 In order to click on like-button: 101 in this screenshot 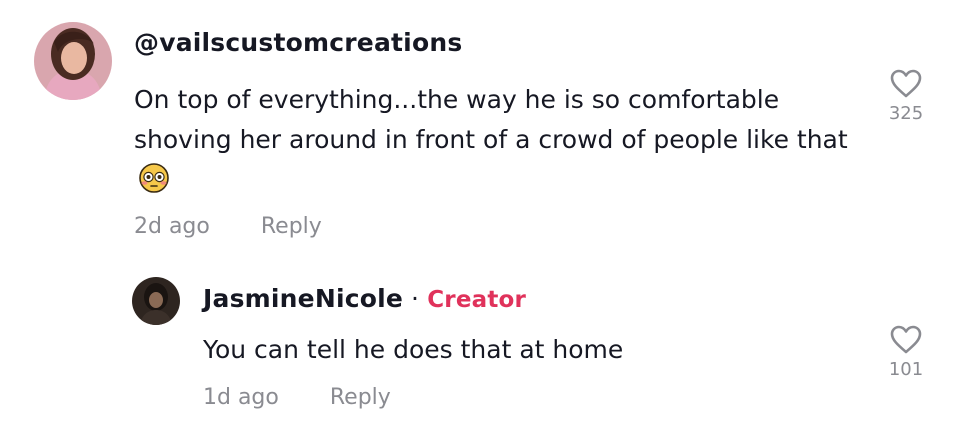, I will do `click(906, 352)`.